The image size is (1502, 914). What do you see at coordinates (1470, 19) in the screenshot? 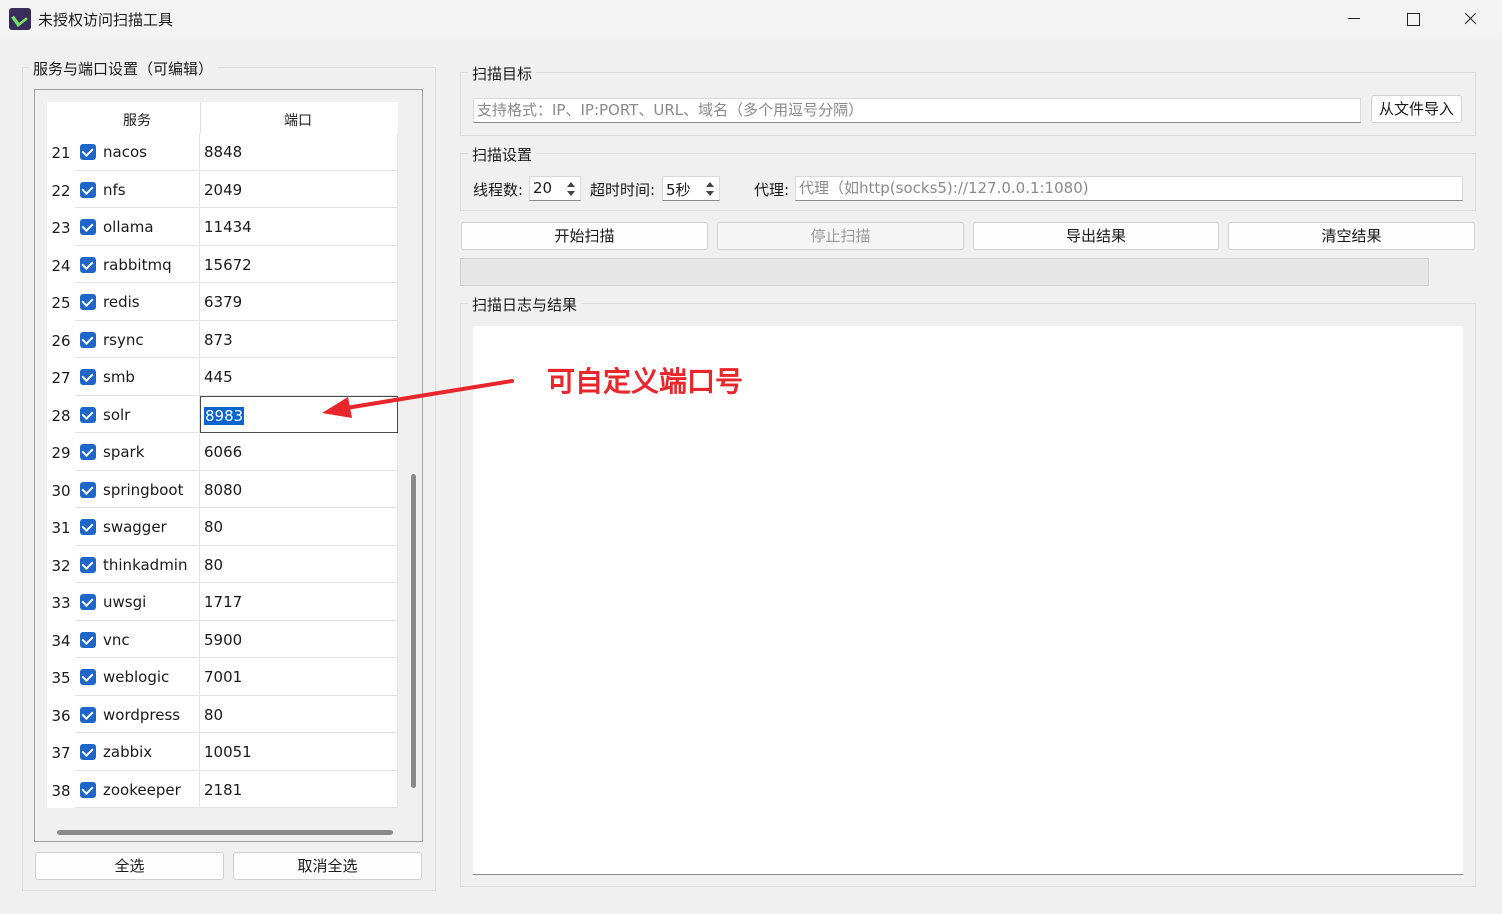
I see `close-icon` at bounding box center [1470, 19].